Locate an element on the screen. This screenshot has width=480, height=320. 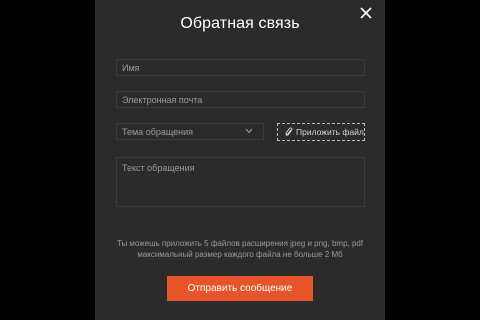
chevron-down-icon is located at coordinates (249, 131).